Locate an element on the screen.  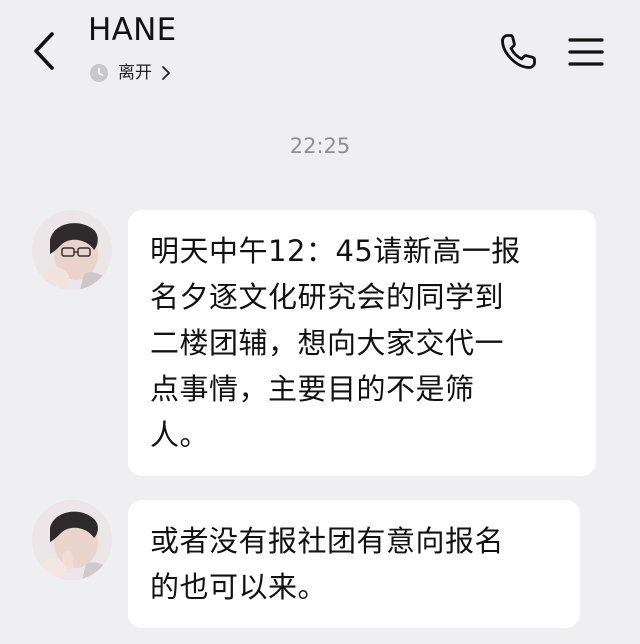
call-button is located at coordinates (518, 52).